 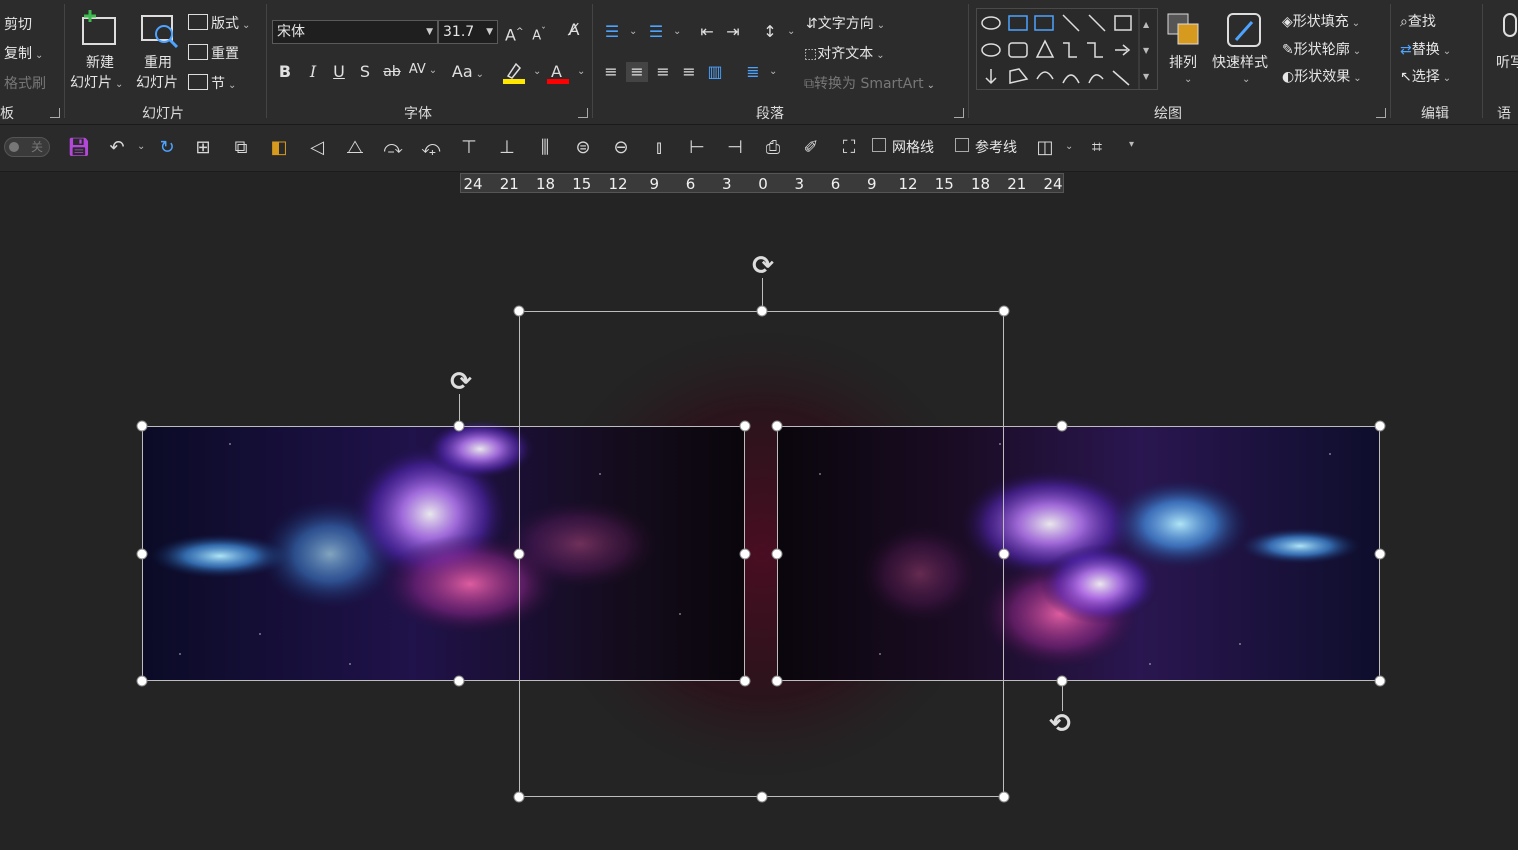 What do you see at coordinates (689, 72) in the screenshot?
I see `justify-icon: ≡` at bounding box center [689, 72].